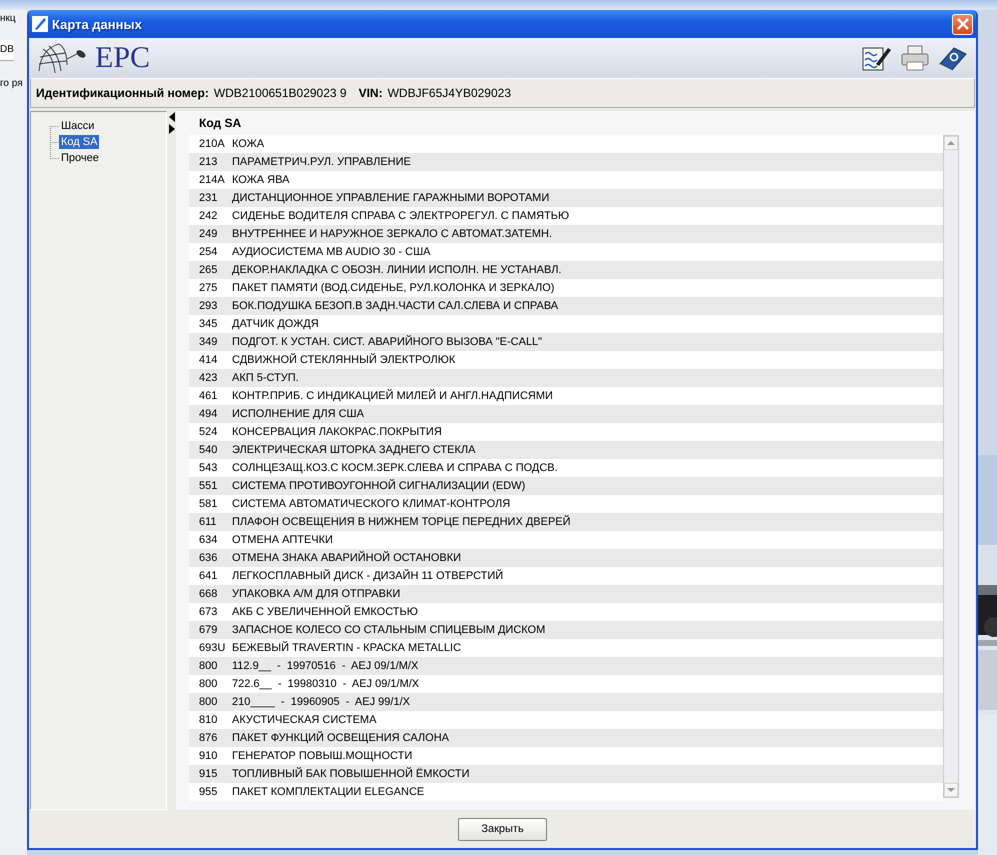 Image resolution: width=997 pixels, height=855 pixels. I want to click on sa-description: ЗАПАСНОЕ КОЛЕСО СО СТАЛЬНЫМ СПИЦЕВЫМ ДИСКОМ, so click(389, 630).